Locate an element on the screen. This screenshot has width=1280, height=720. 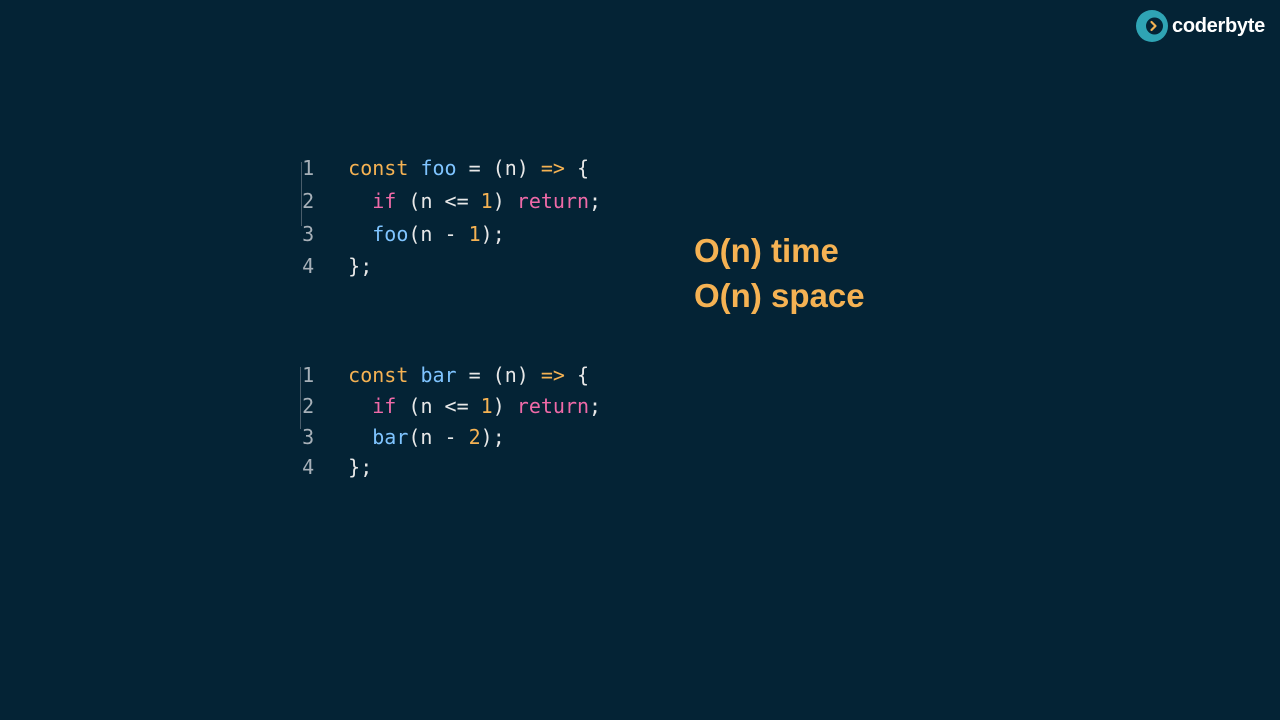
number-literal: 2 is located at coordinates (474, 437).